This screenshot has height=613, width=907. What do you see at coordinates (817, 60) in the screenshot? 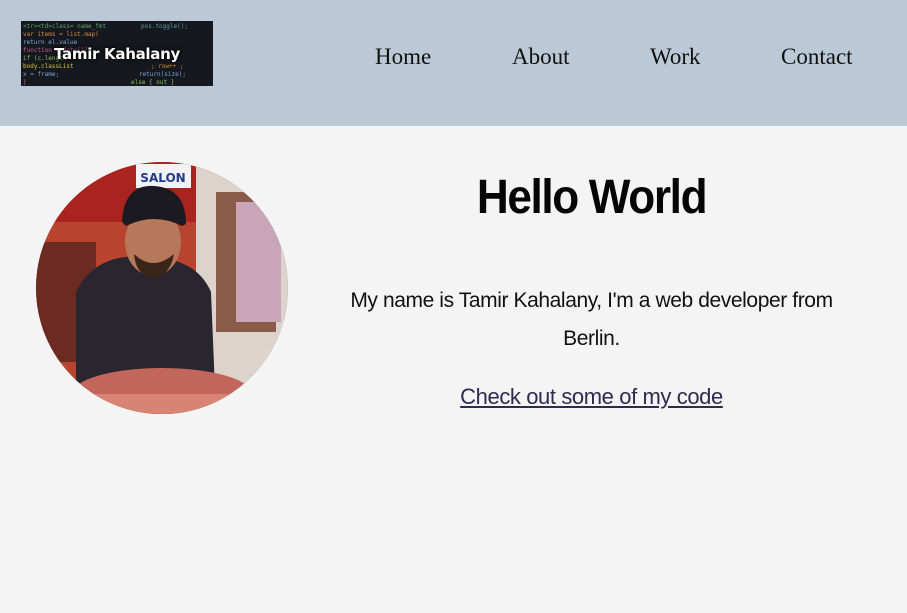
I see `nav-contact-link: Contact` at bounding box center [817, 60].